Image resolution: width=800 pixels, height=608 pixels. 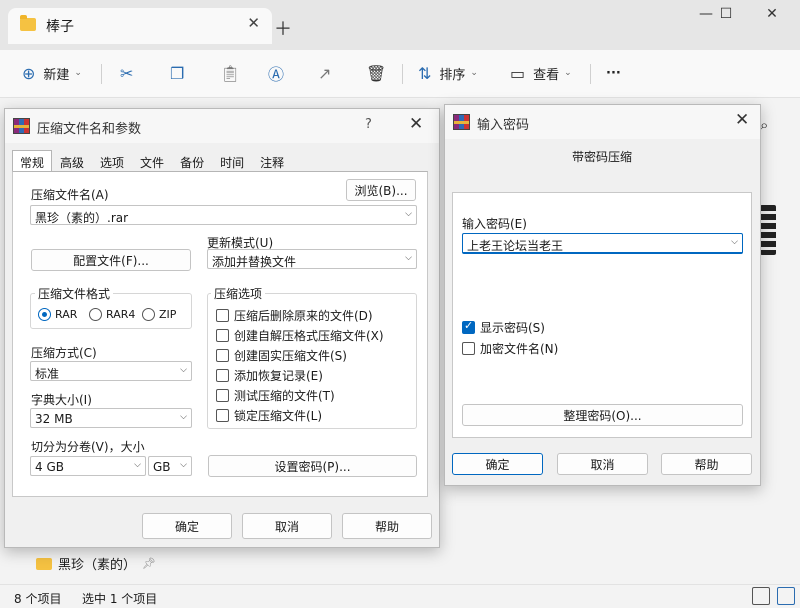 What do you see at coordinates (468, 326) in the screenshot?
I see `checkbox-checked-icon` at bounding box center [468, 326].